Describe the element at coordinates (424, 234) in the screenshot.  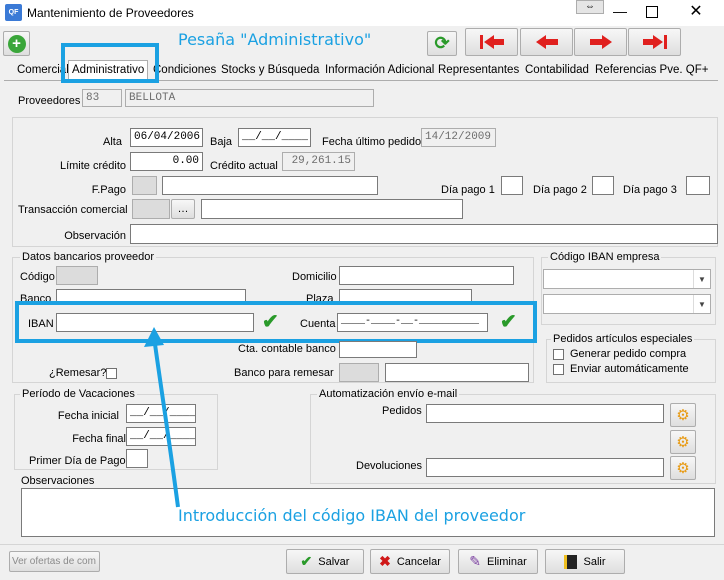
I see `observacion-field` at that location.